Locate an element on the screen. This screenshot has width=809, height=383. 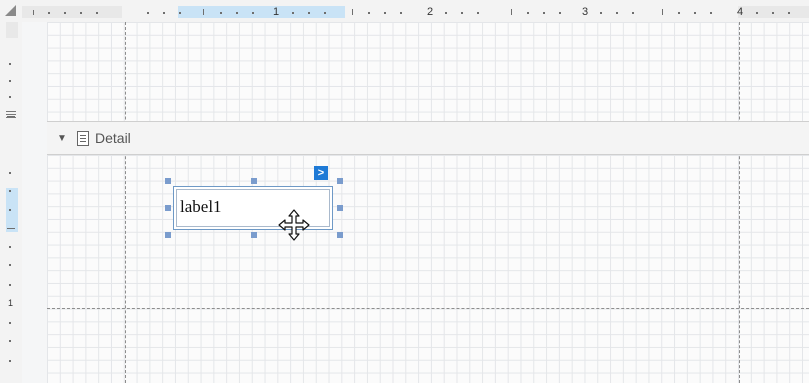
ruler-number: 4 is located at coordinates (740, 12).